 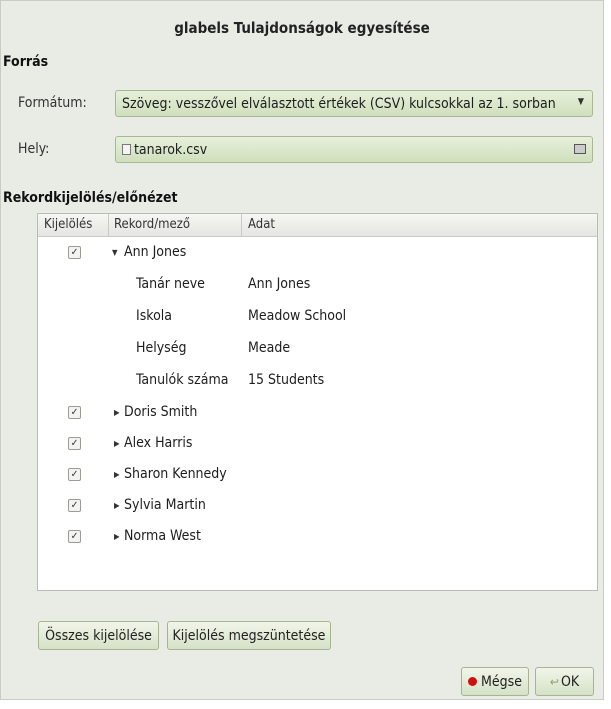 I want to click on field-name: Tanár neve, so click(x=170, y=284).